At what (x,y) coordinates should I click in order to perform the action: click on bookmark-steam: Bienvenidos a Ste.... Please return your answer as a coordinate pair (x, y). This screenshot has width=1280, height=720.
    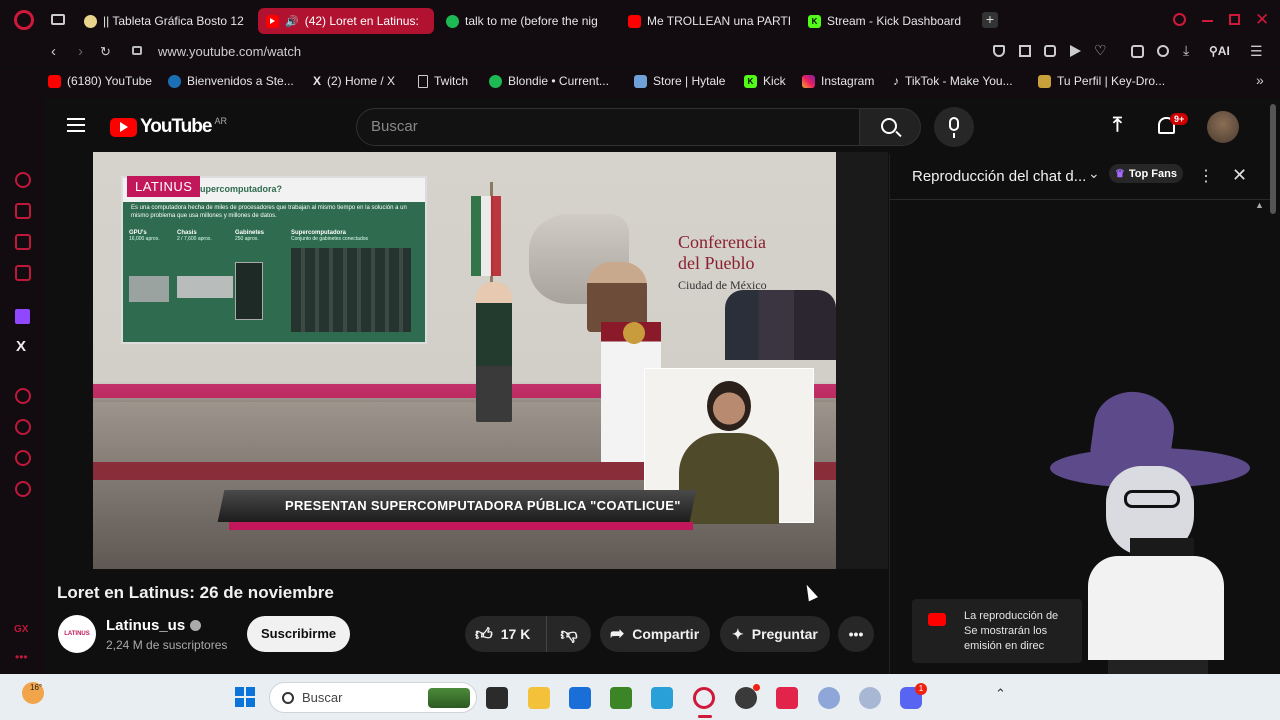
    Looking at the image, I should click on (231, 81).